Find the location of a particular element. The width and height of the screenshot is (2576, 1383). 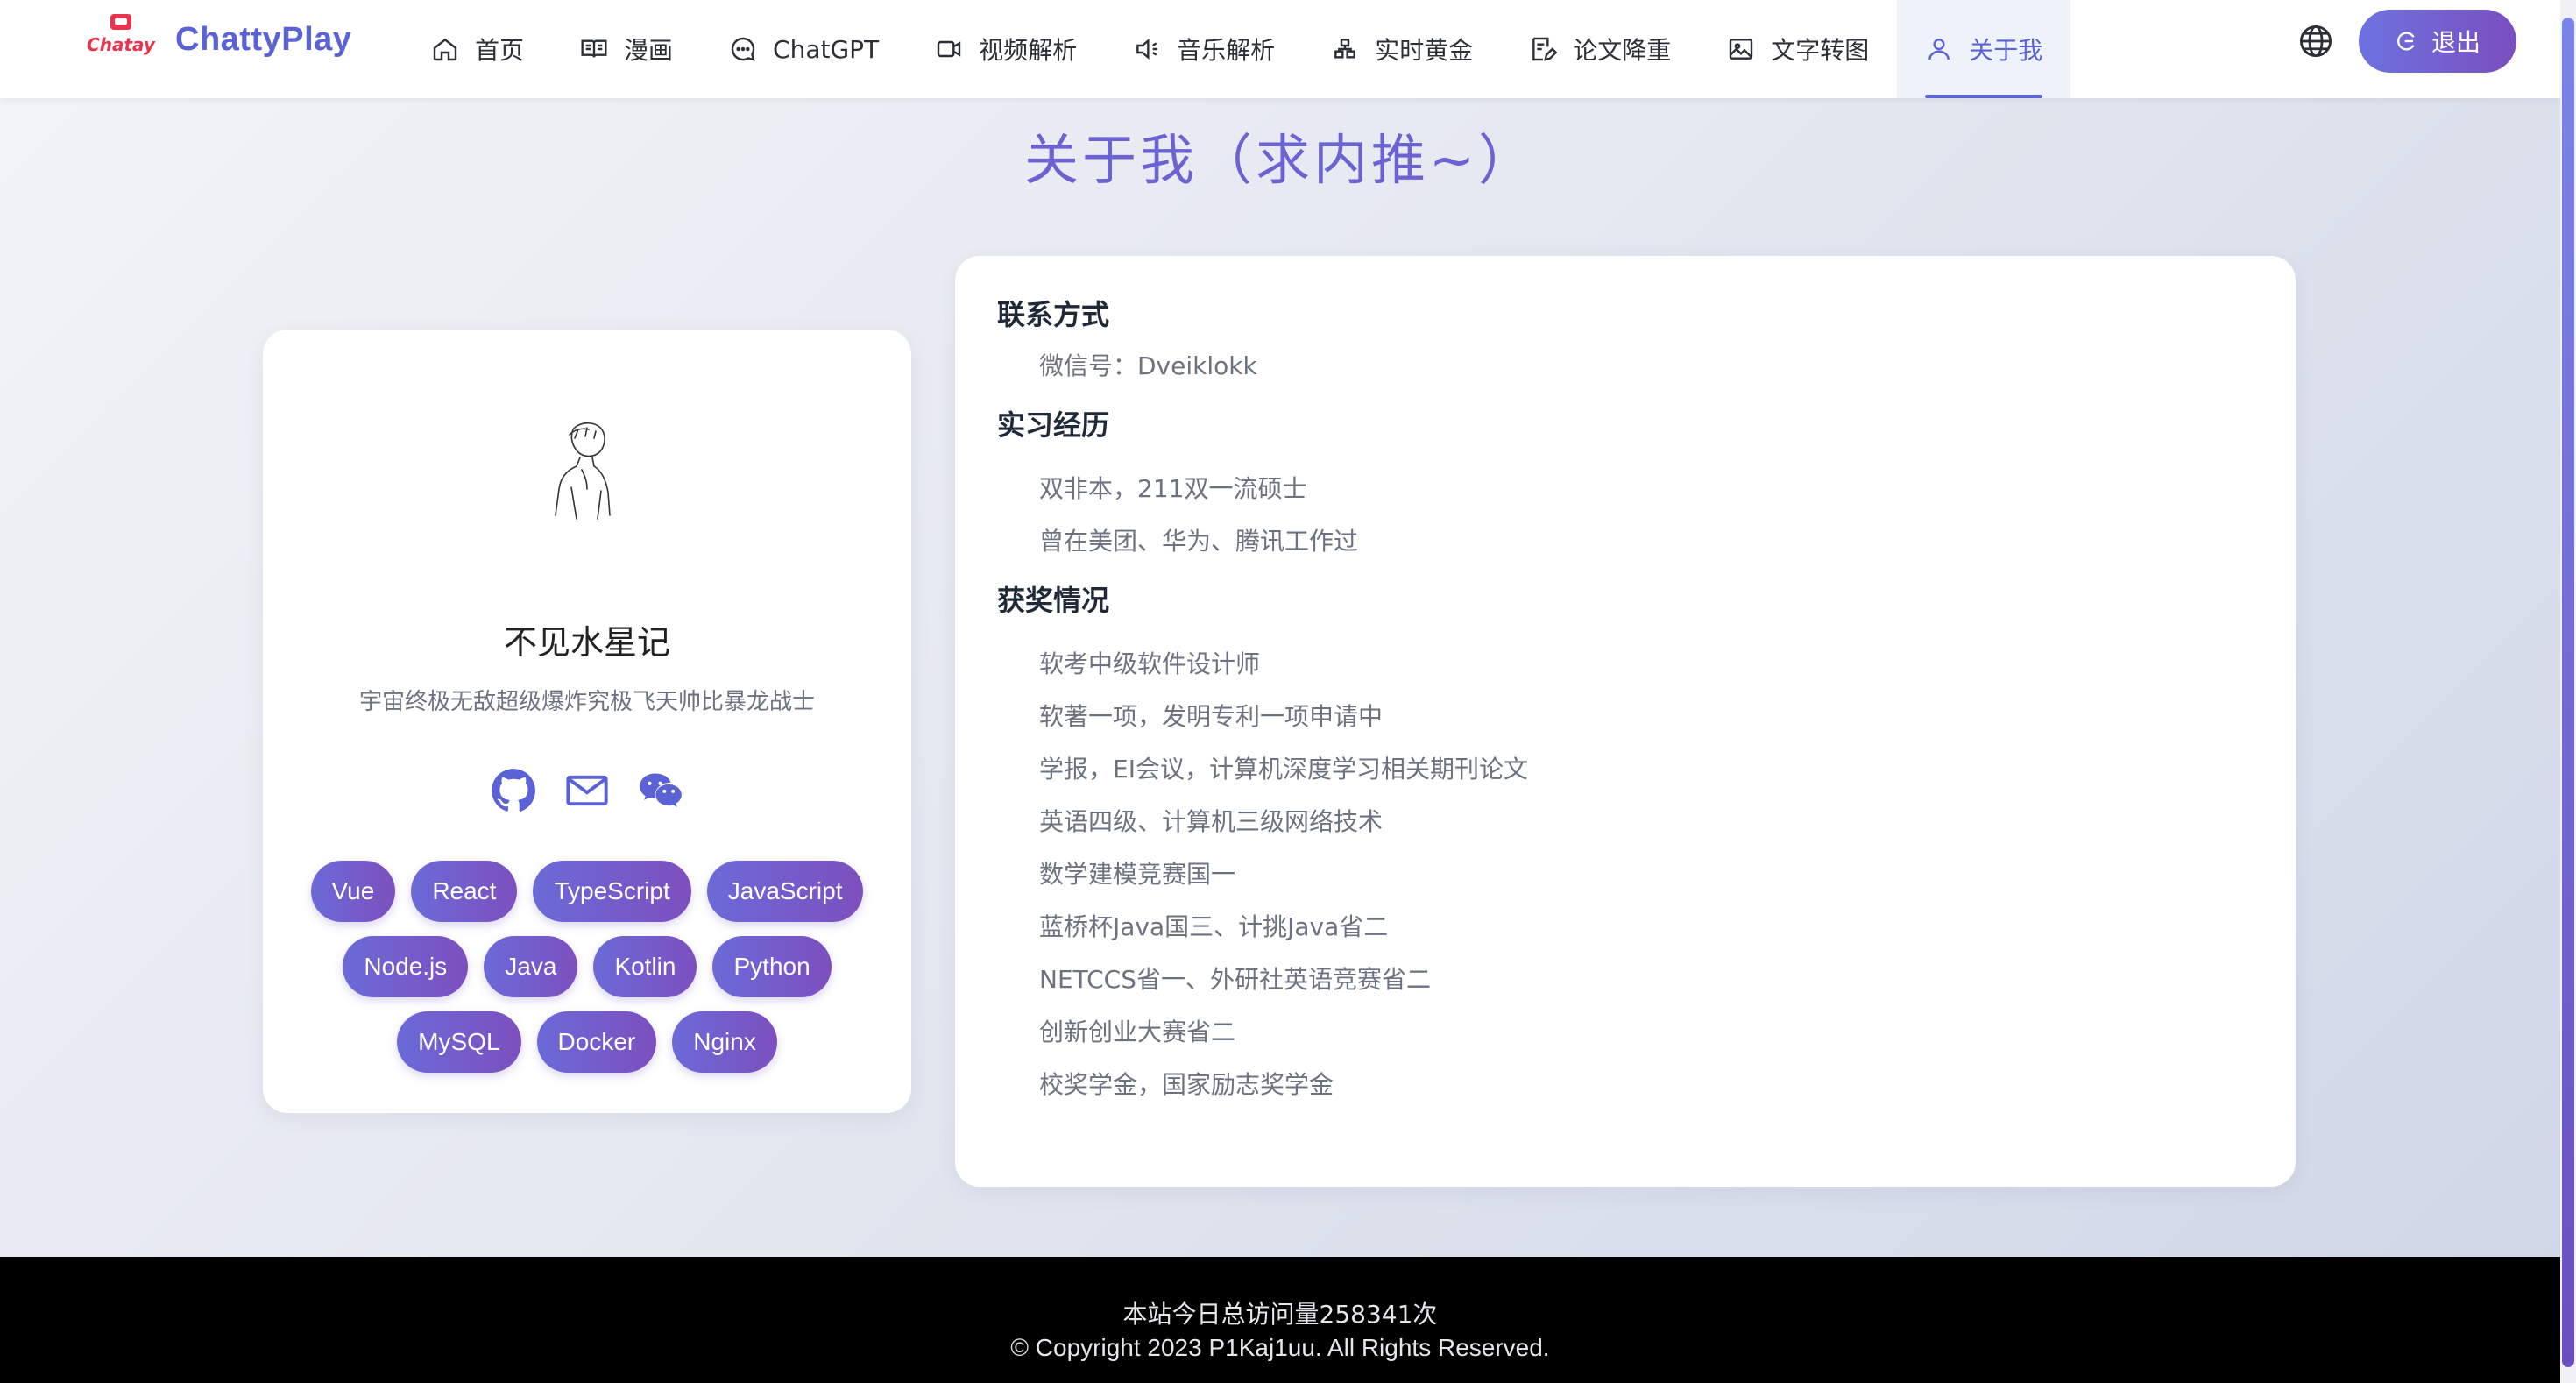

list-item: 双非本，211双一流硕士 is located at coordinates (1173, 488).